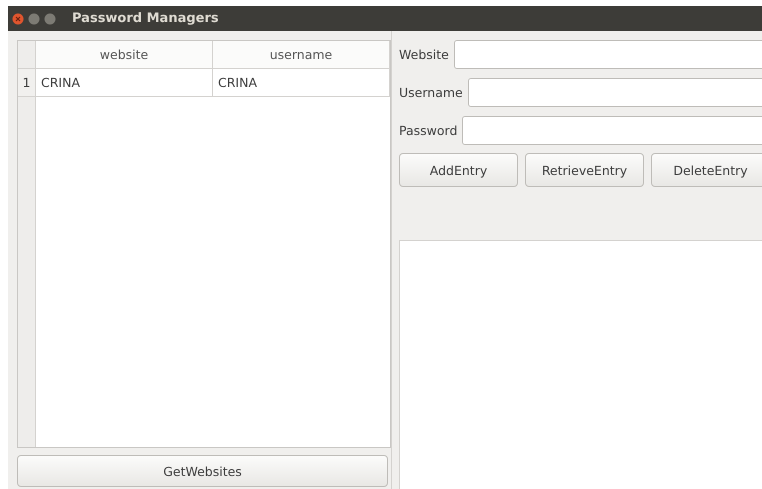 This screenshot has width=762, height=489. Describe the element at coordinates (50, 18) in the screenshot. I see `maximize-icon` at that location.